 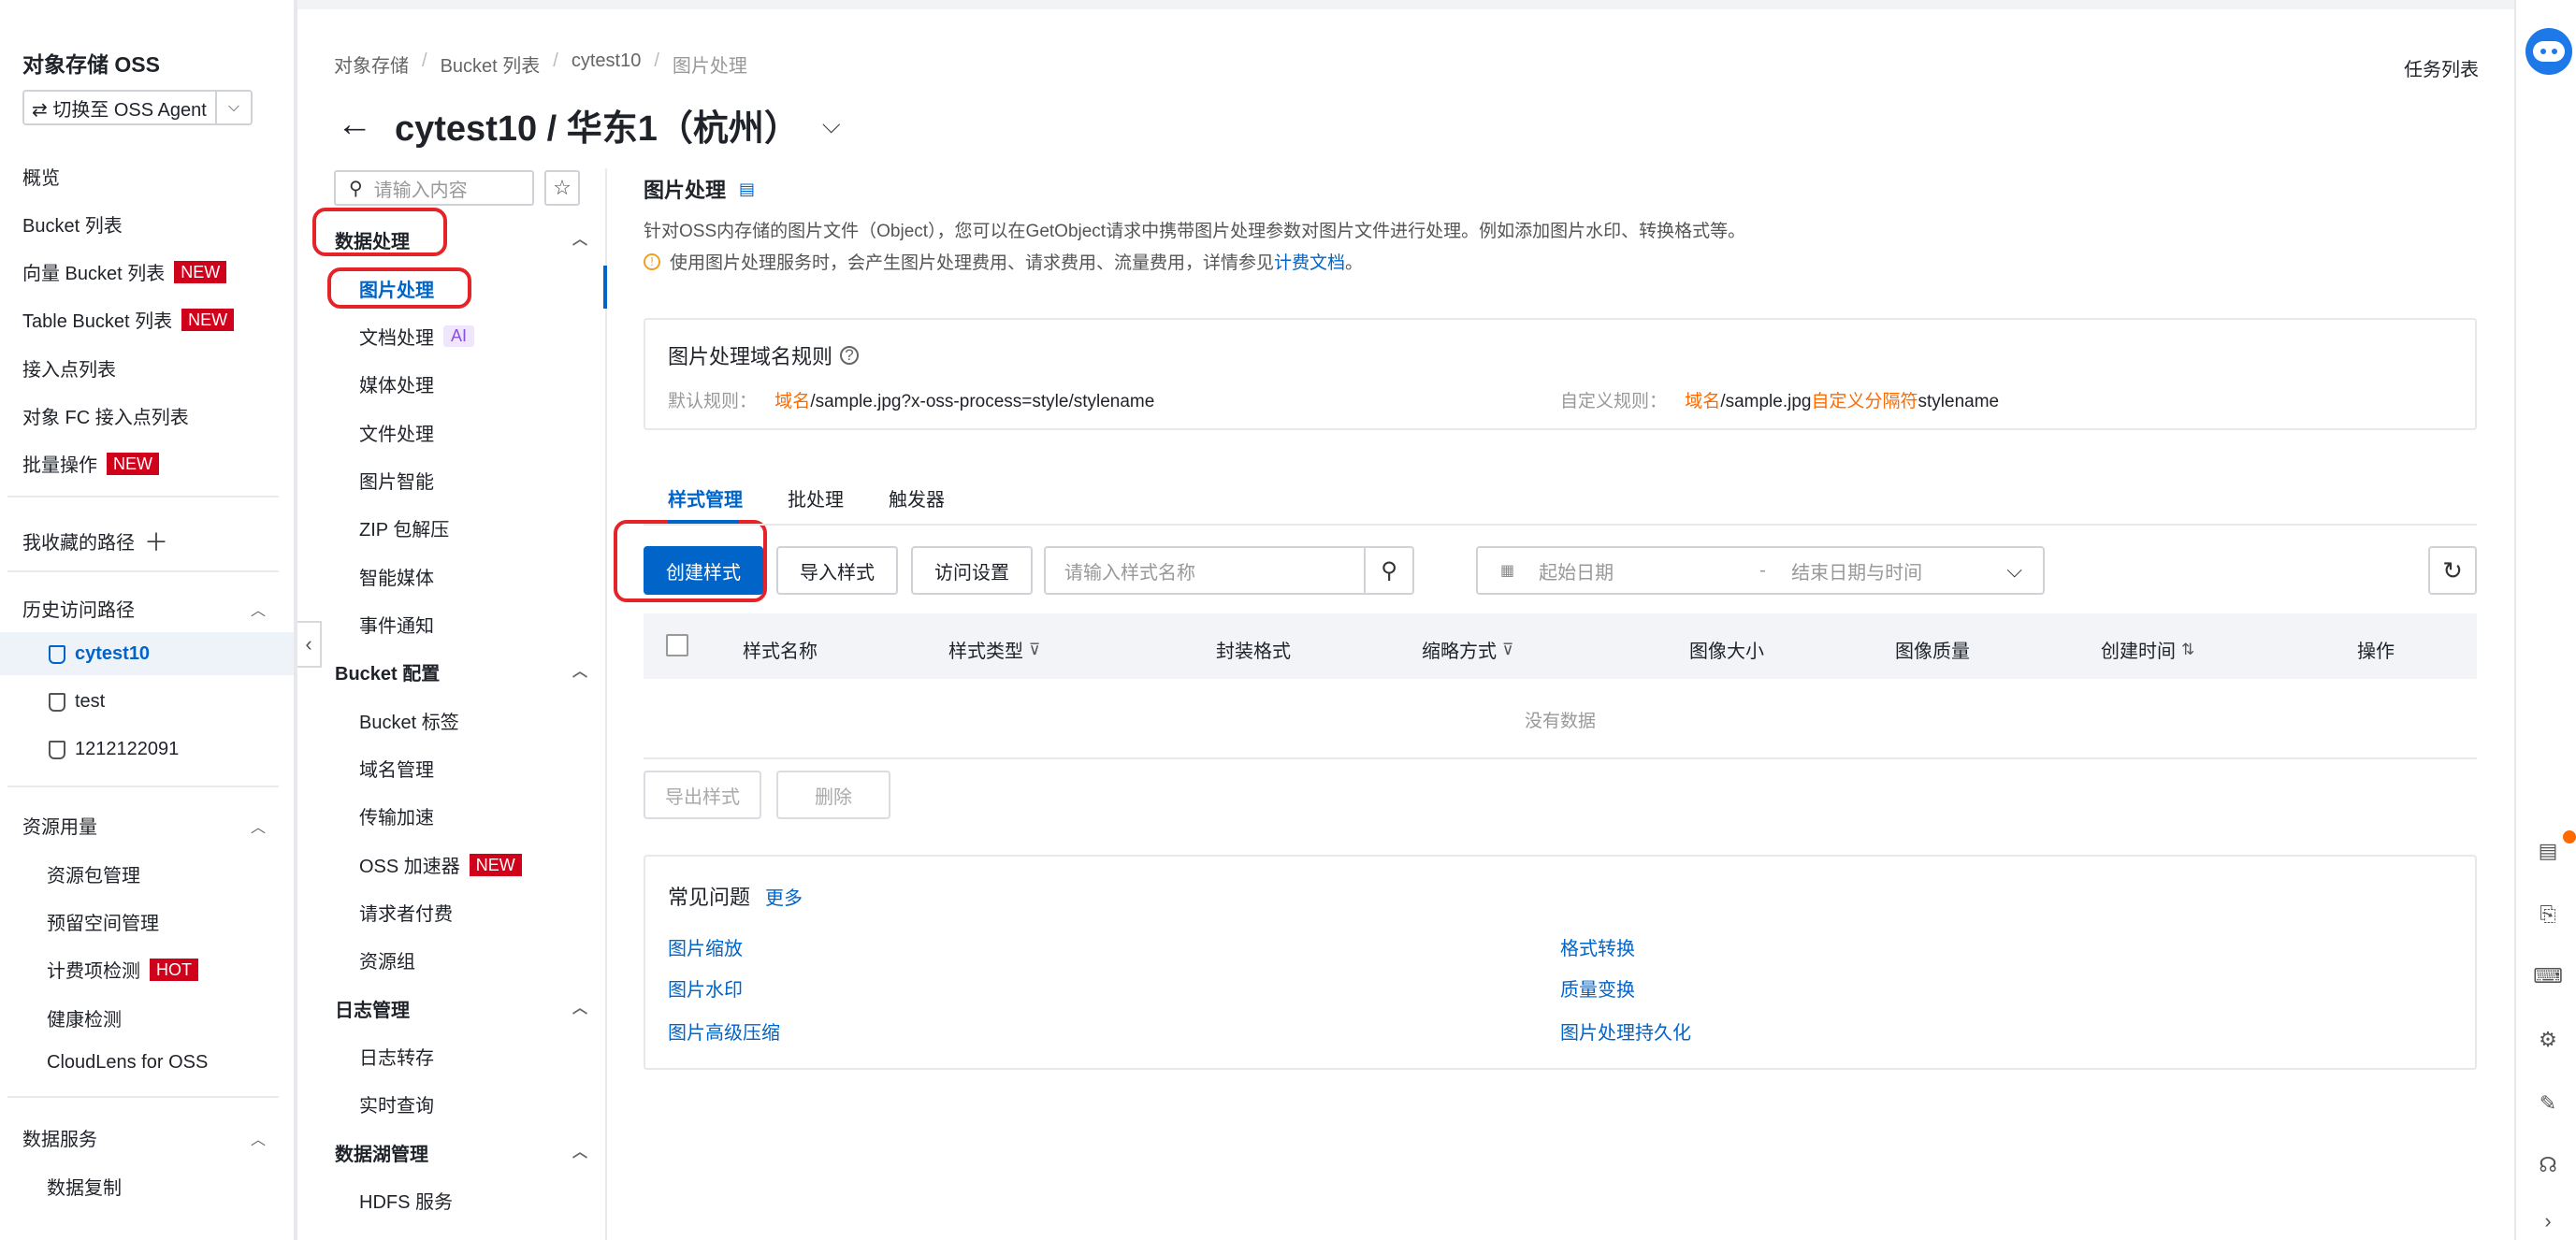 What do you see at coordinates (371, 64) in the screenshot?
I see `breadcrumb-item: 对象存储` at bounding box center [371, 64].